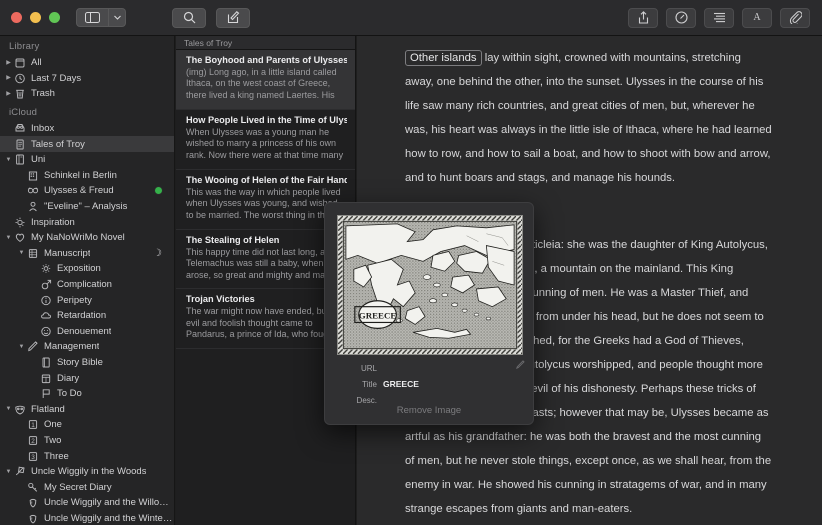 This screenshot has width=822, height=525. What do you see at coordinates (38, 160) in the screenshot?
I see `sidebar-item-label: Uni` at bounding box center [38, 160].